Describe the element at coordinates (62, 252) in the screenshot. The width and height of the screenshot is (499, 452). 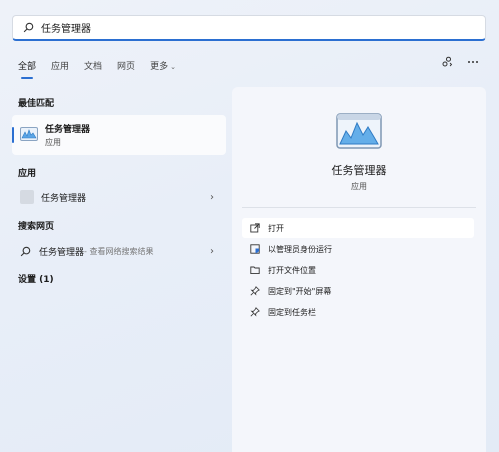
I see `web-result-name: 任务管理器` at that location.